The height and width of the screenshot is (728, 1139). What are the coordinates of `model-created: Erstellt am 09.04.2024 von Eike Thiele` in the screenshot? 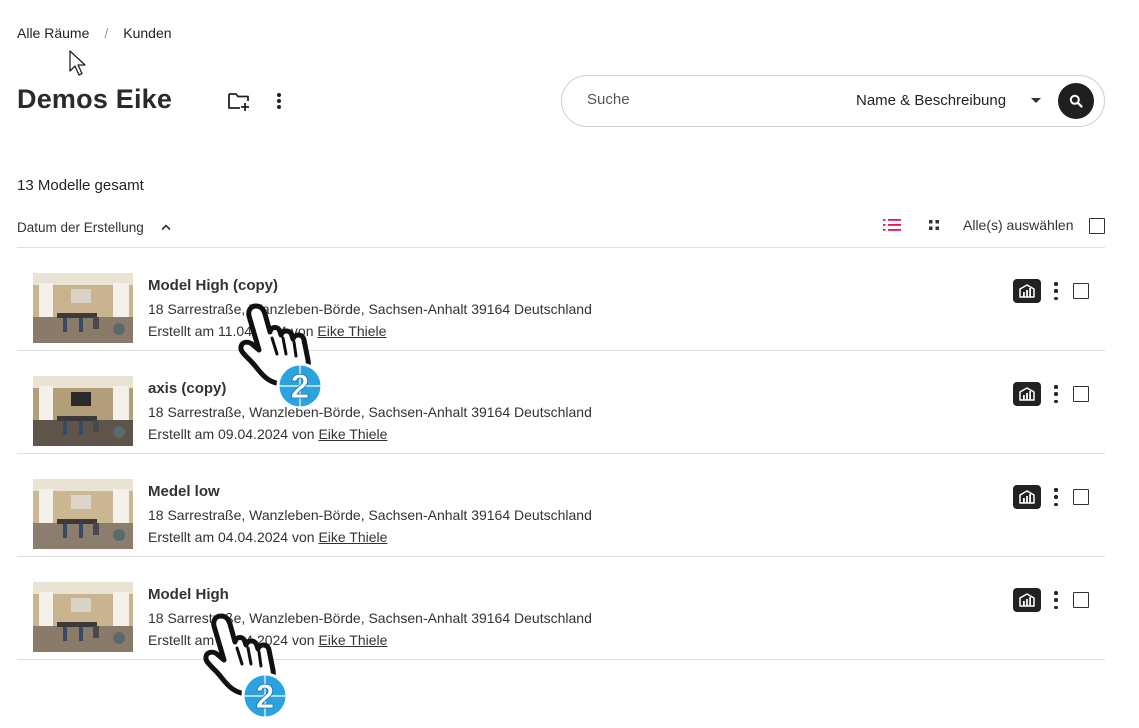 It's located at (267, 434).